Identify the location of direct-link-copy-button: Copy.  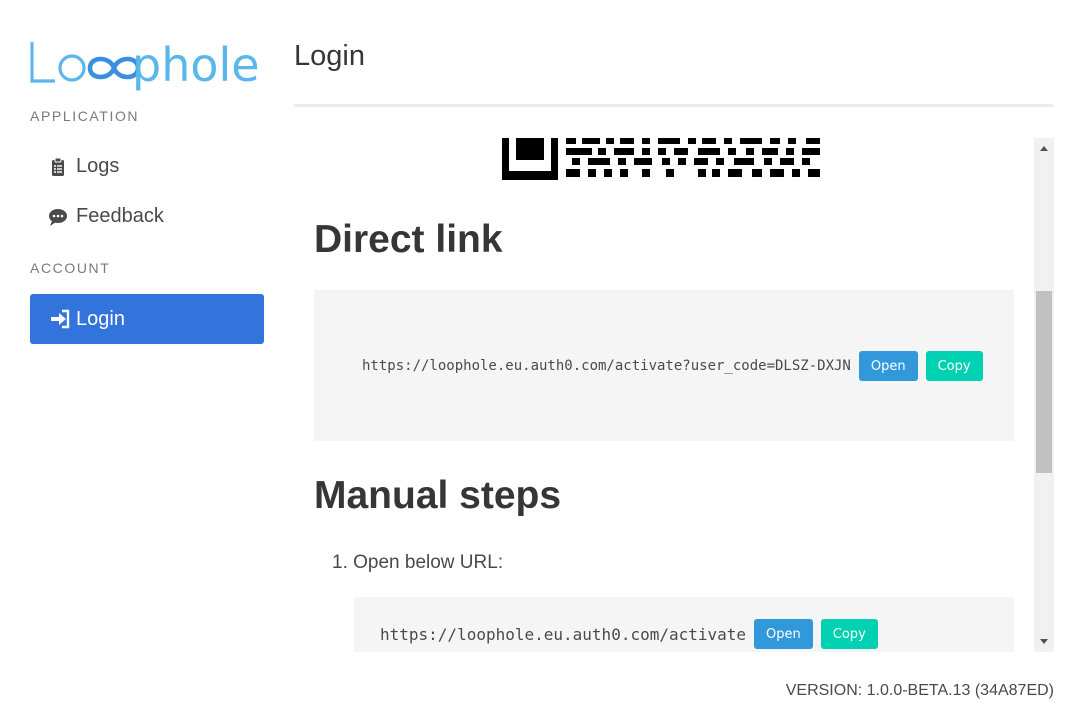
(954, 366).